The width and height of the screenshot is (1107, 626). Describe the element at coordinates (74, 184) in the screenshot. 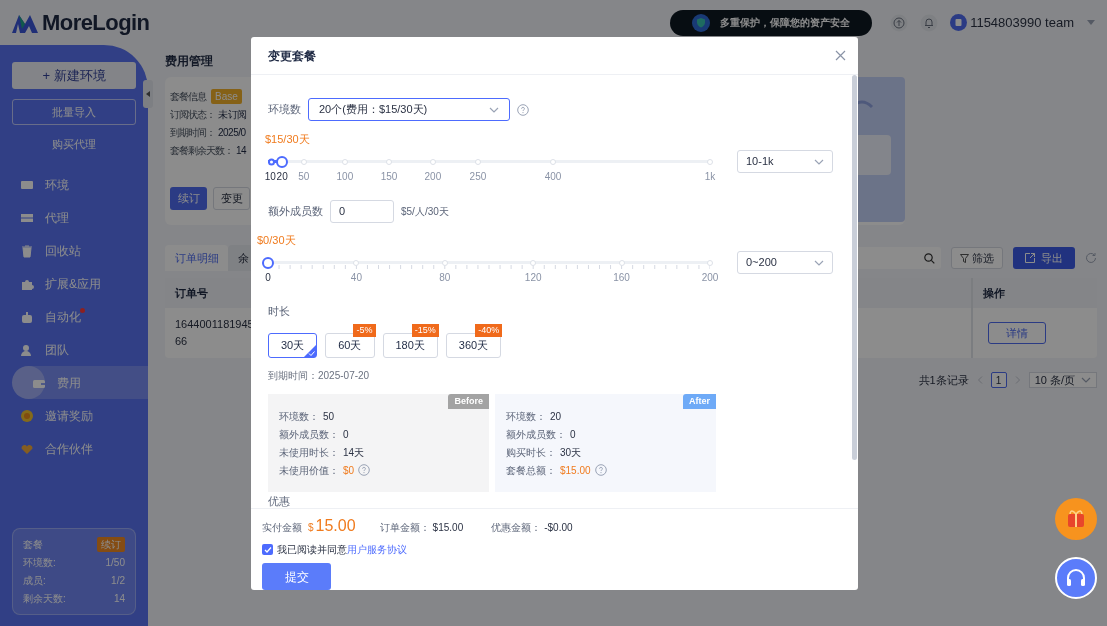

I see `sidebar-item: 环境` at that location.